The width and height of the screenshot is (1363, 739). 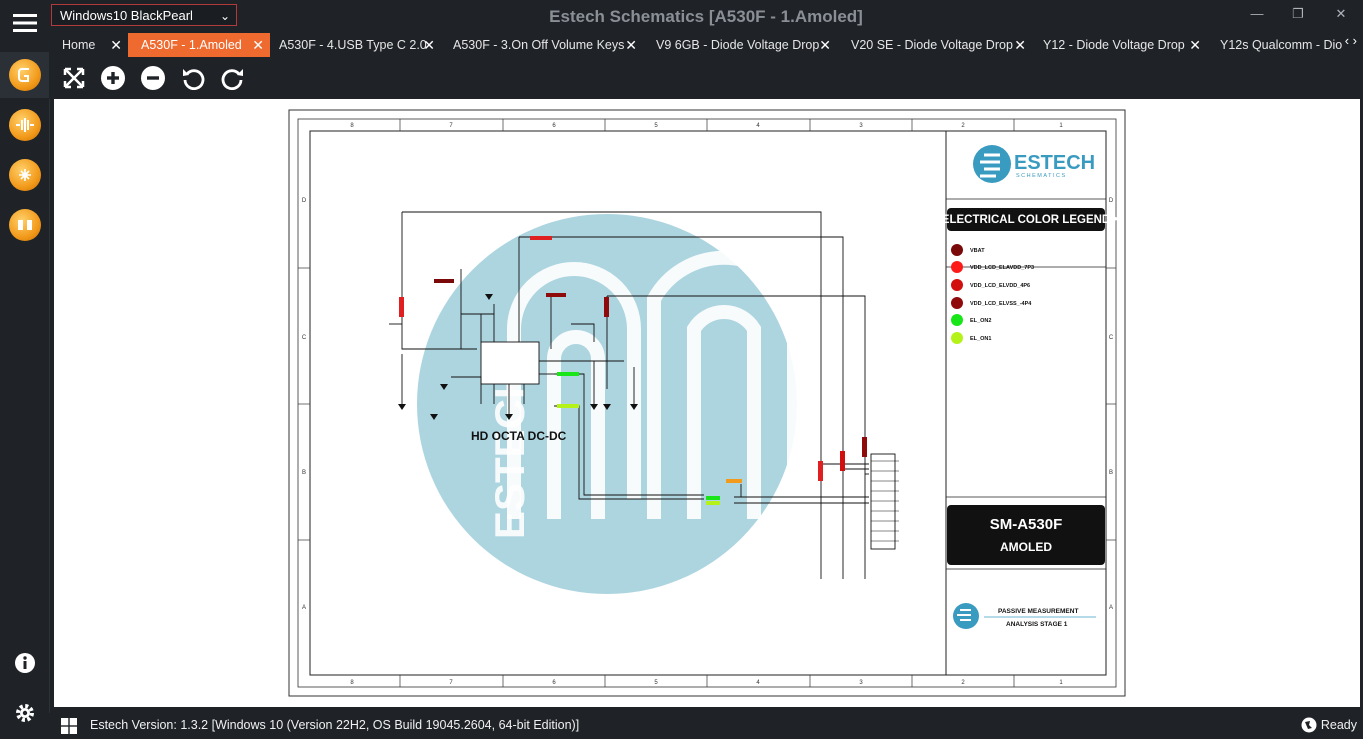 What do you see at coordinates (1026, 524) in the screenshot?
I see `model-name: SM-A530F` at bounding box center [1026, 524].